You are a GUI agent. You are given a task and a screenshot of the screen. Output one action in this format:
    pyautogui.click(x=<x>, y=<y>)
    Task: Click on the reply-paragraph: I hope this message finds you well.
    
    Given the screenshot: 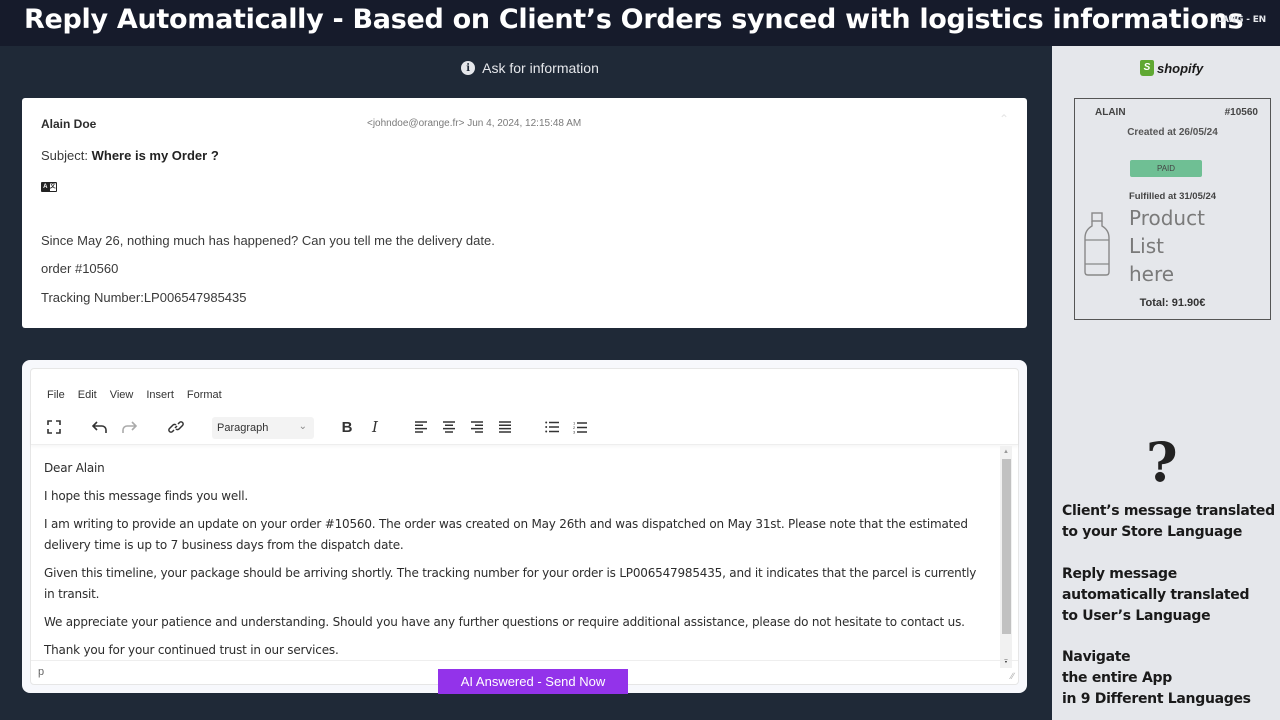 What is the action you would take?
    pyautogui.click(x=146, y=496)
    